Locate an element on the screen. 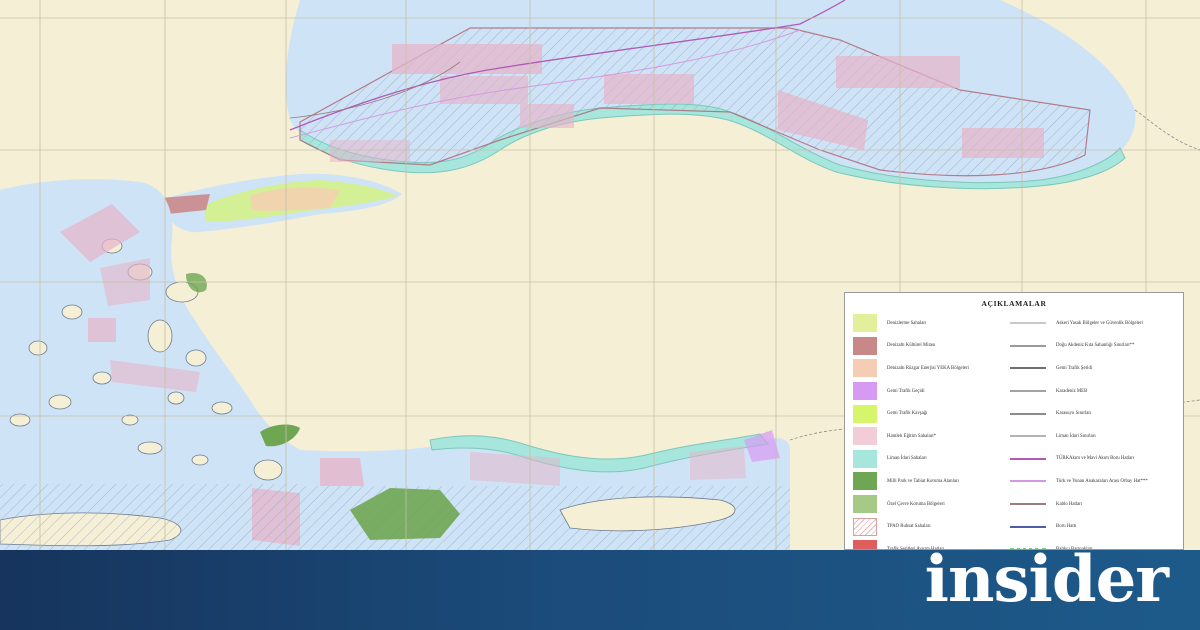 This screenshot has width=1200, height=630. insider-logo: insider is located at coordinates (1047, 580).